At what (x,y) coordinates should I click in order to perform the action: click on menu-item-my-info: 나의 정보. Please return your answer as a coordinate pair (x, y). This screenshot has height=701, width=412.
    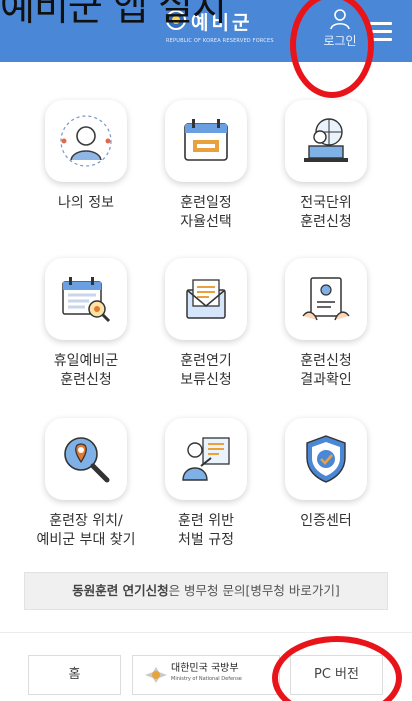
    Looking at the image, I should click on (86, 171).